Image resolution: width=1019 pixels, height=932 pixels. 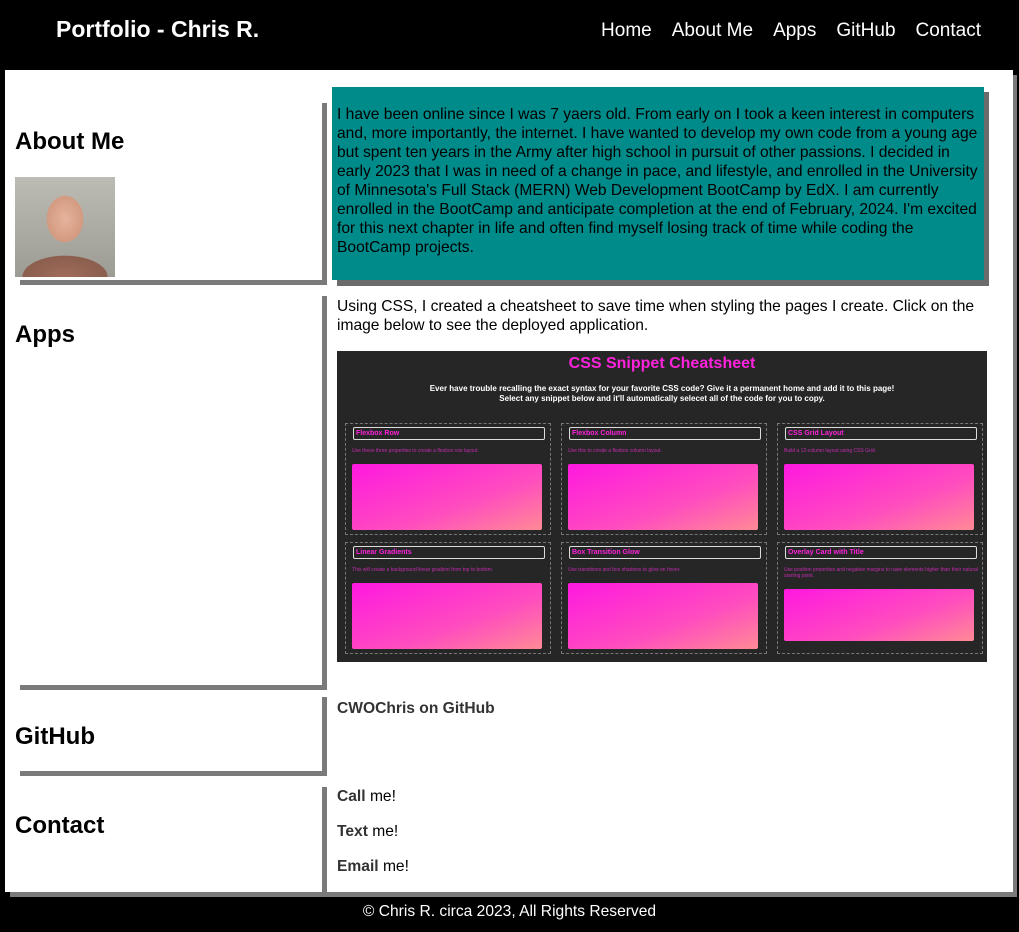 I want to click on nav-contact: Contact, so click(x=948, y=31).